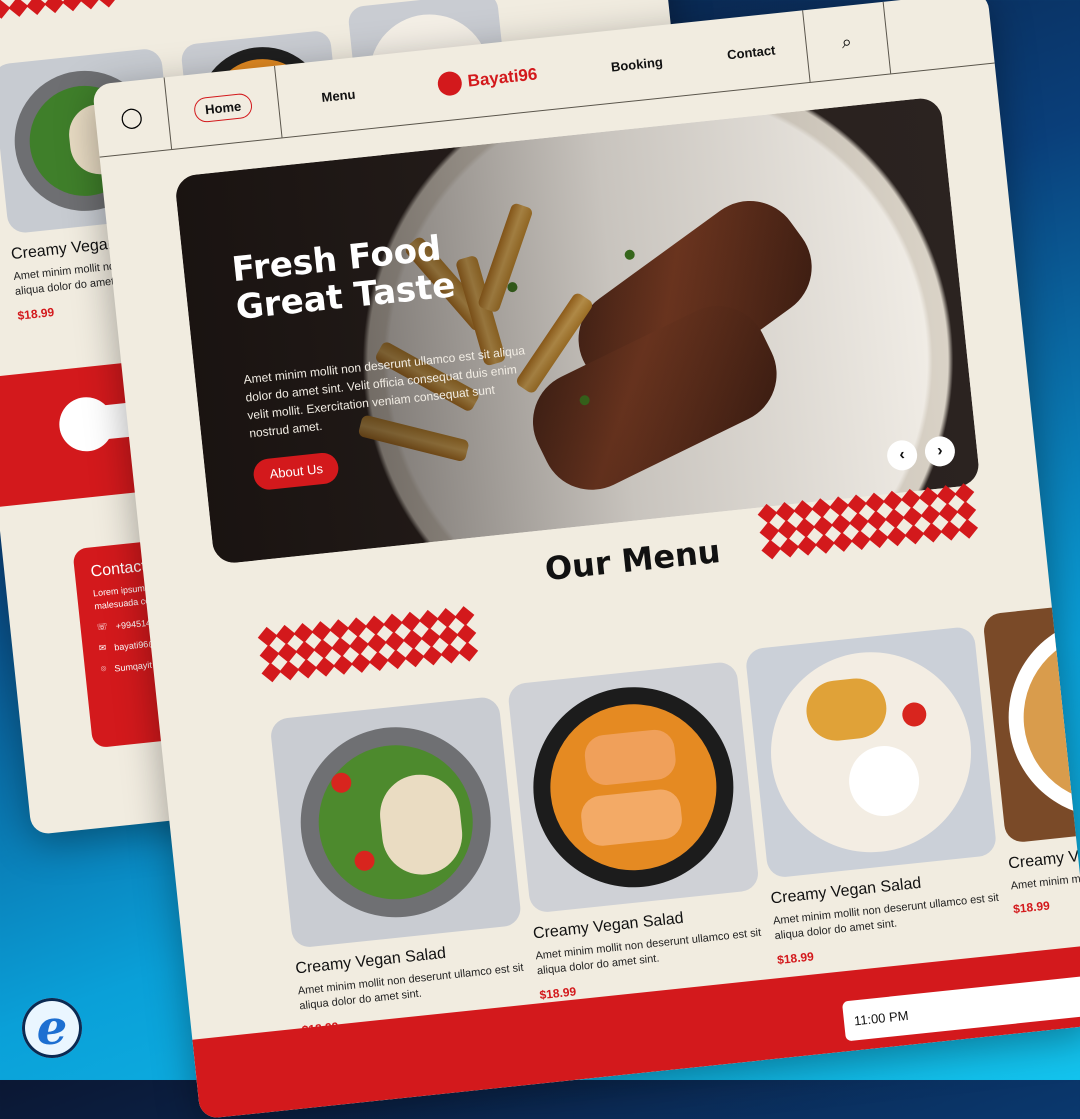 The image size is (1080, 1119). I want to click on salad-image, so click(396, 822).